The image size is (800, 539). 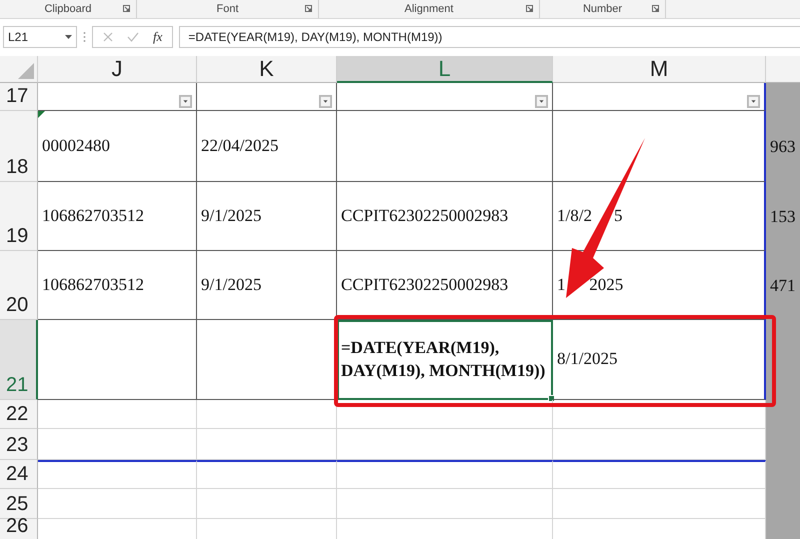 What do you see at coordinates (19, 444) in the screenshot?
I see `row-header: 23` at bounding box center [19, 444].